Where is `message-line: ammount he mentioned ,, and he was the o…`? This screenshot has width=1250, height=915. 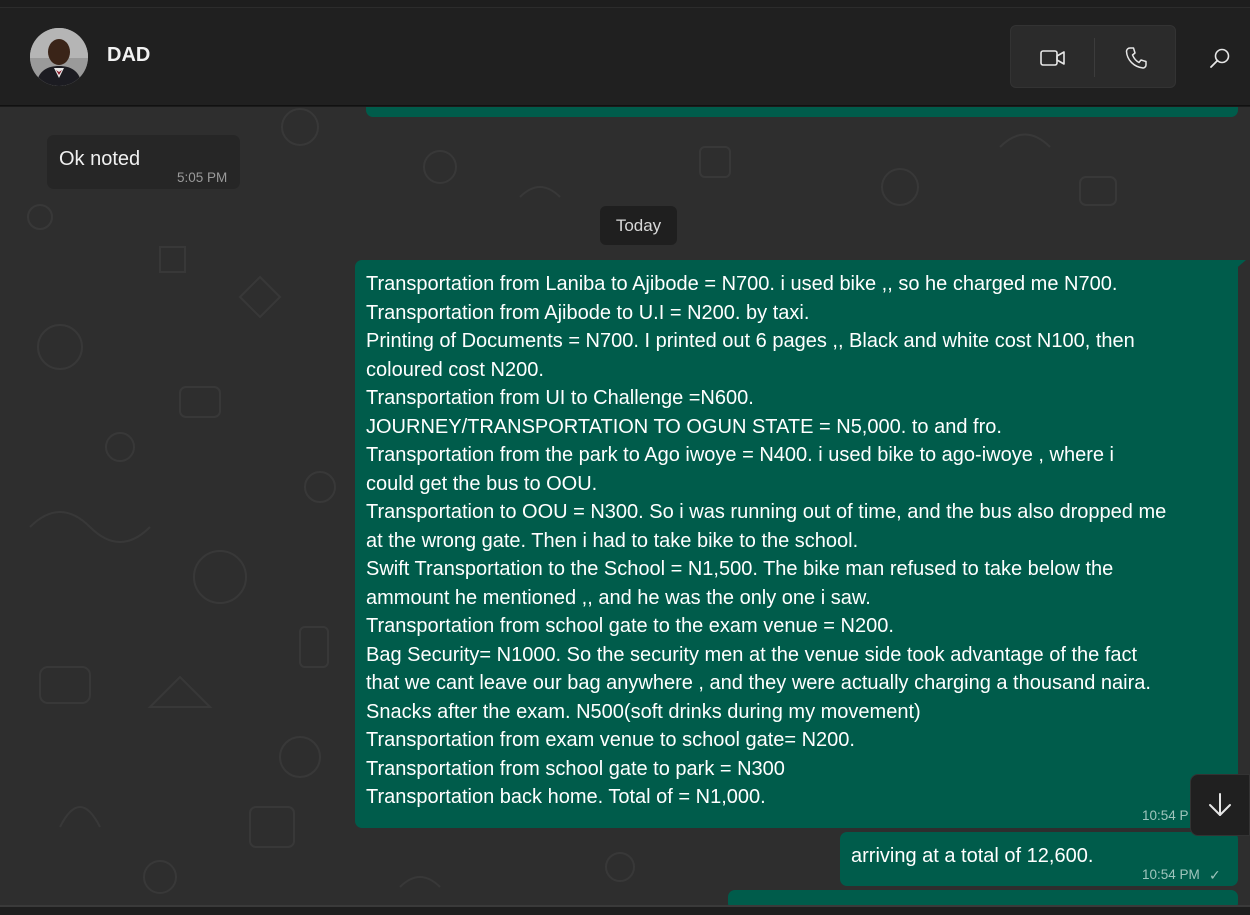 message-line: ammount he mentioned ,, and he was the o… is located at coordinates (618, 597).